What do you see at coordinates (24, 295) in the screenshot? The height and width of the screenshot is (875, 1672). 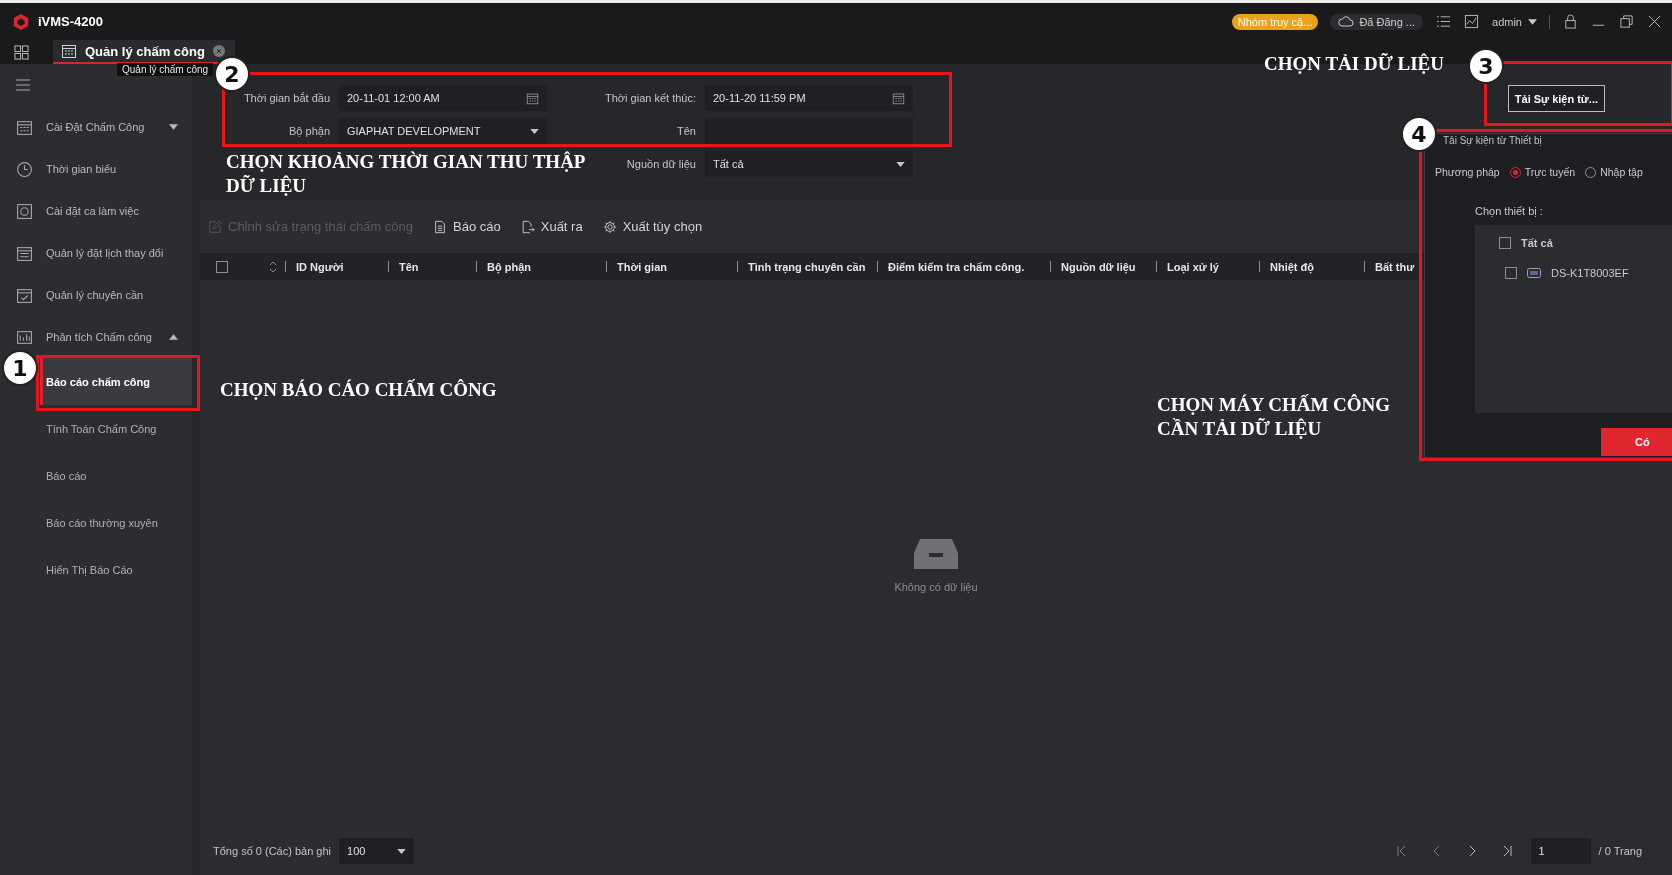 I see `check-calendar-icon` at bounding box center [24, 295].